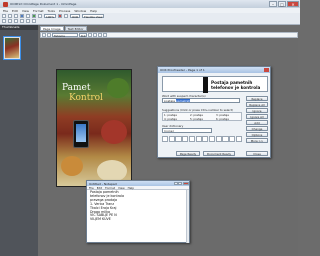 This screenshot has width=320, height=256. What do you see at coordinates (65, 35) in the screenshot?
I see `font-select: Tahoma` at bounding box center [65, 35].